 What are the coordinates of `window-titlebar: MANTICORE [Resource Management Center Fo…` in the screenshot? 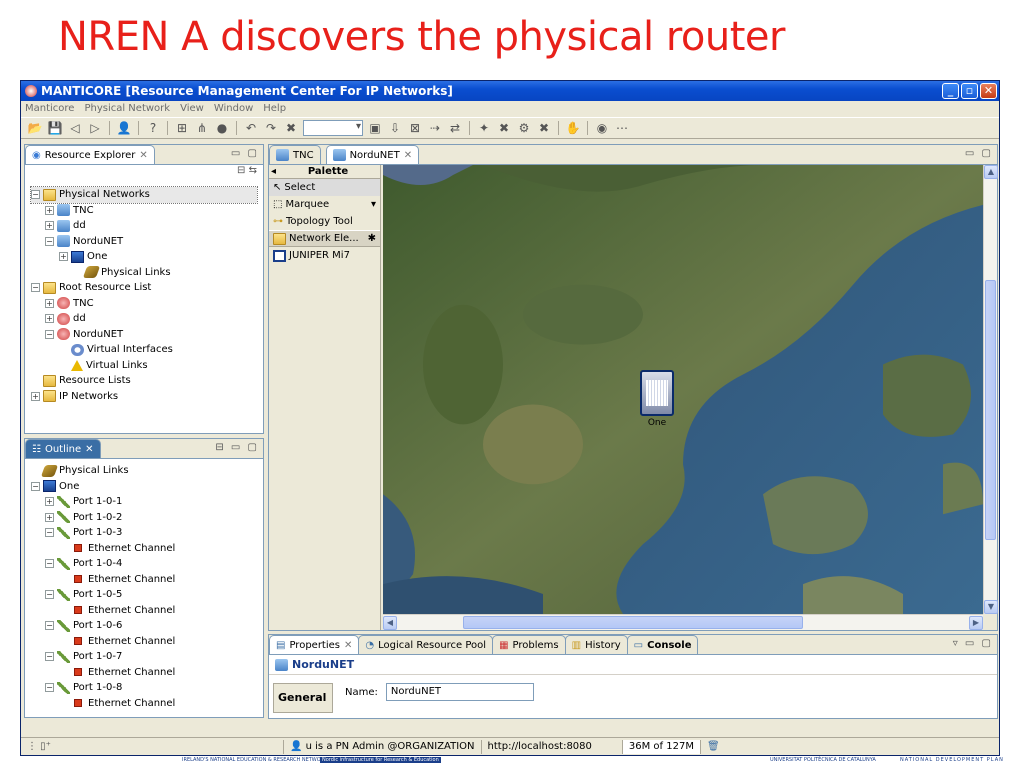 It's located at (510, 91).